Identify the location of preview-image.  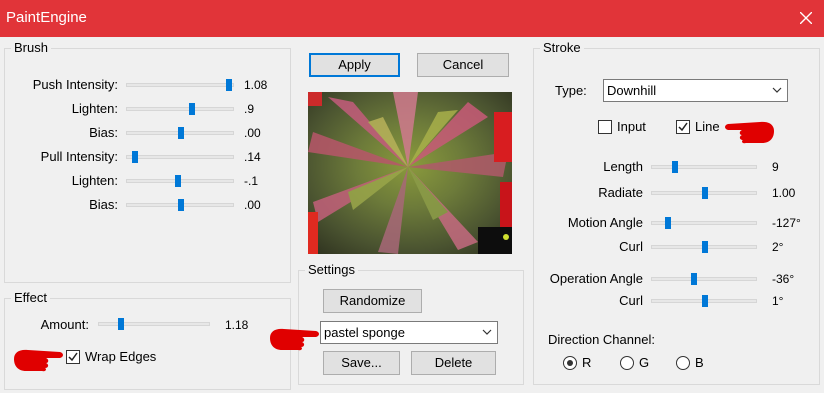
(410, 173).